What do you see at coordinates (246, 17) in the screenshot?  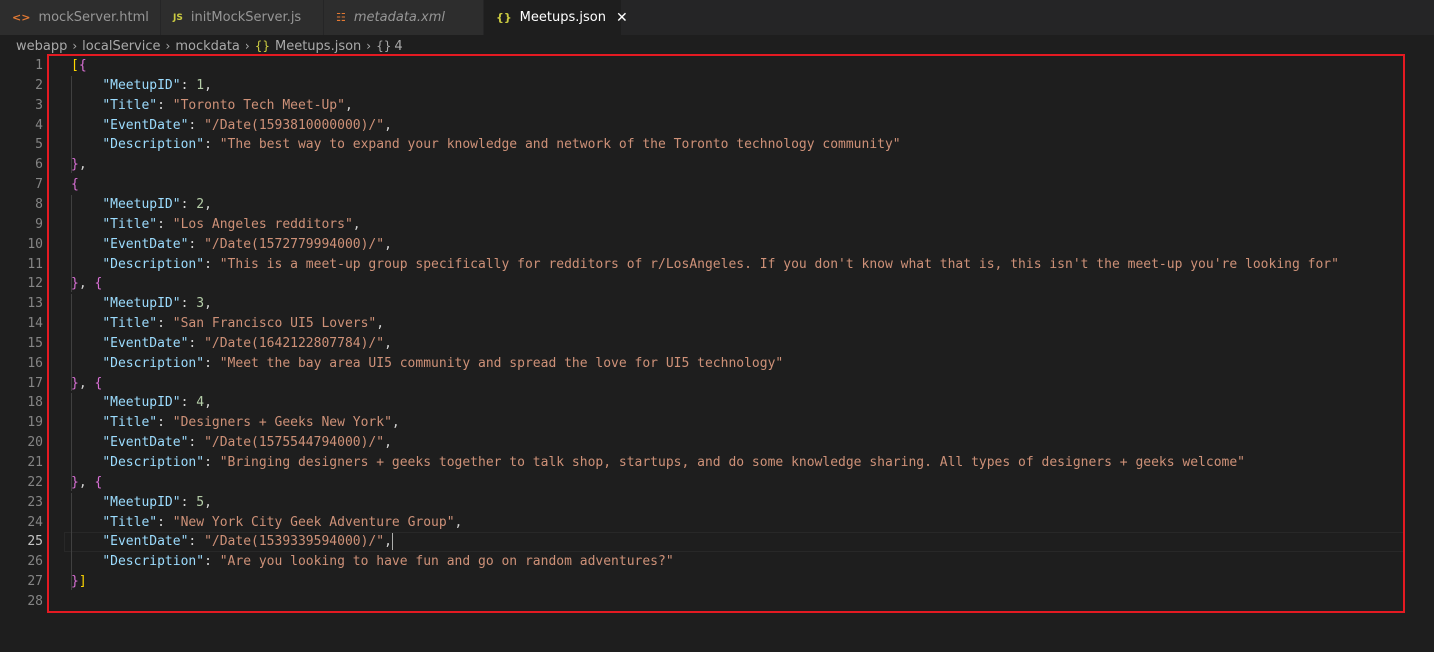 I see `tab-label: initMockServer.js` at bounding box center [246, 17].